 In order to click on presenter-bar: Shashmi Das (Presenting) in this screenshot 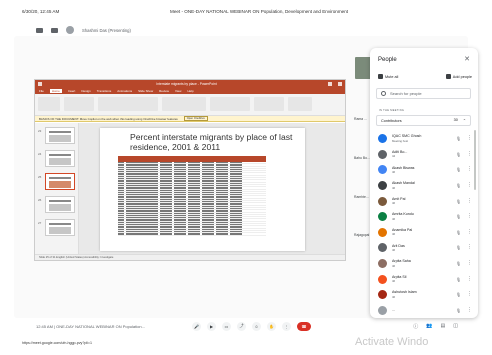, I will do `click(83, 30)`.